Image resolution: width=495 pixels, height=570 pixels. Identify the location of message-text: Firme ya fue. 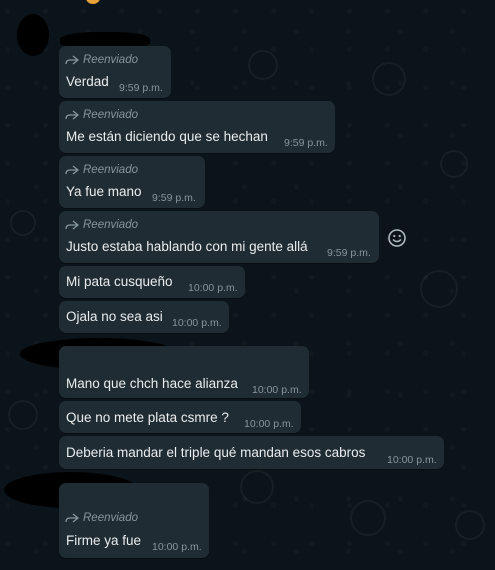
(104, 540).